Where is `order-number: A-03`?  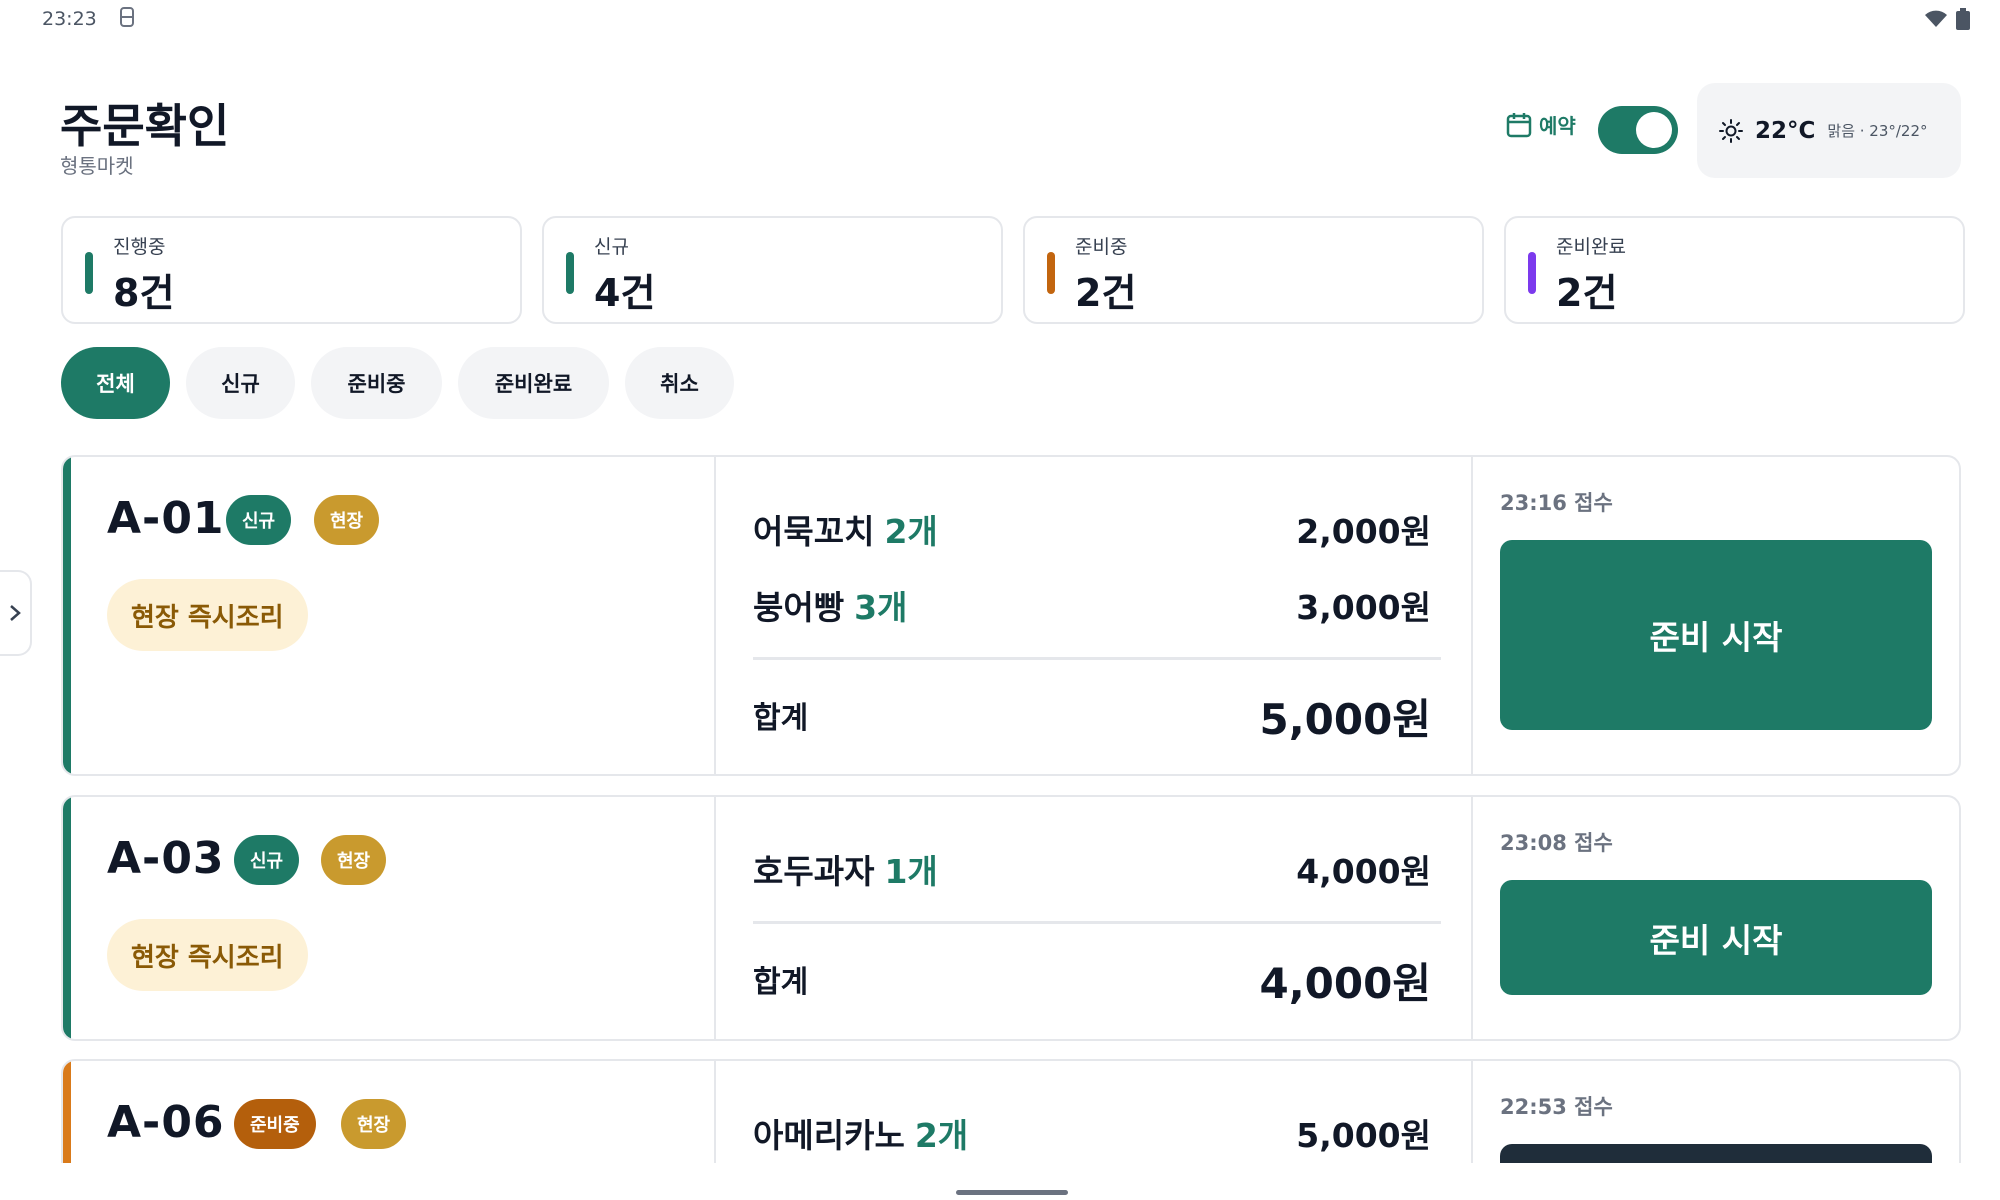
order-number: A-03 is located at coordinates (166, 858).